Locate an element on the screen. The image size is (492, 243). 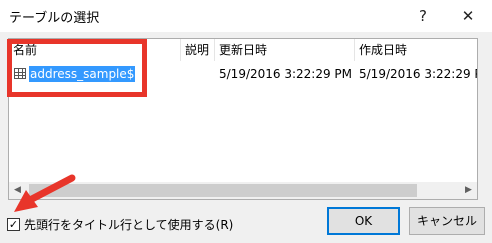
first-row-title-checkbox: ✓ is located at coordinates (13, 224).